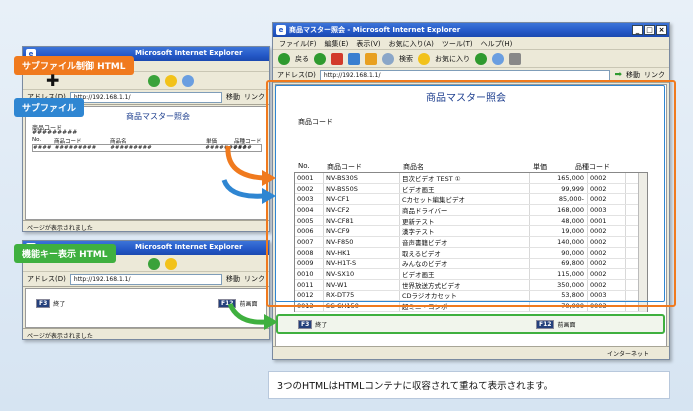  I want to click on stop-icon, so click(337, 58).